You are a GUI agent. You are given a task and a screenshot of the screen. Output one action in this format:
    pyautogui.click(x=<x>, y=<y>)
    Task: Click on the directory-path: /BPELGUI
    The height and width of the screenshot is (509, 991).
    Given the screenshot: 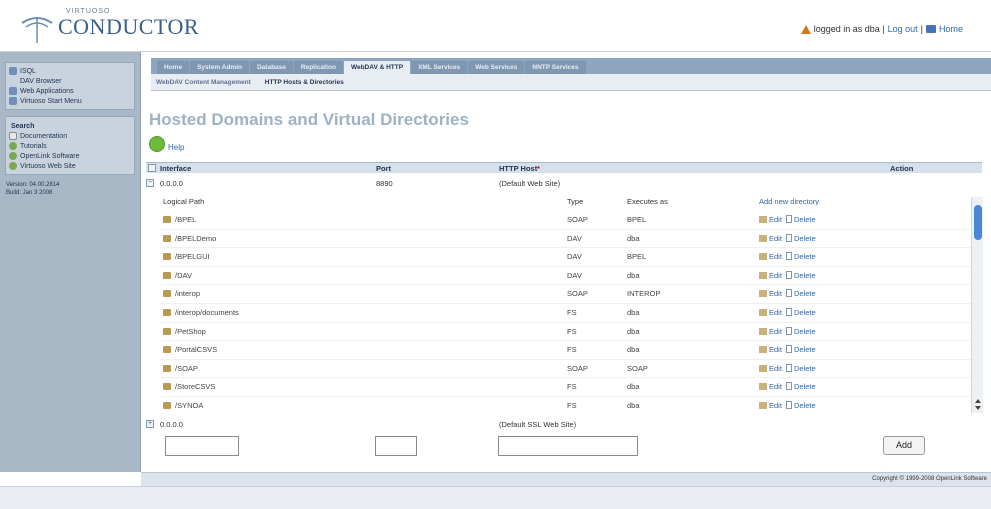 What is the action you would take?
    pyautogui.click(x=186, y=256)
    